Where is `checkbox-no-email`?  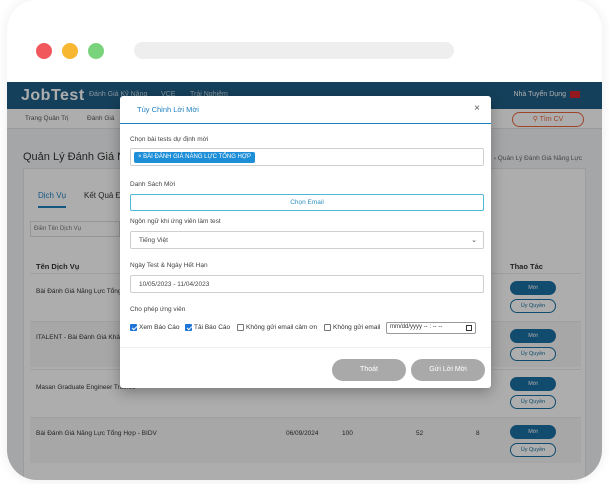
checkbox-no-email is located at coordinates (327, 327).